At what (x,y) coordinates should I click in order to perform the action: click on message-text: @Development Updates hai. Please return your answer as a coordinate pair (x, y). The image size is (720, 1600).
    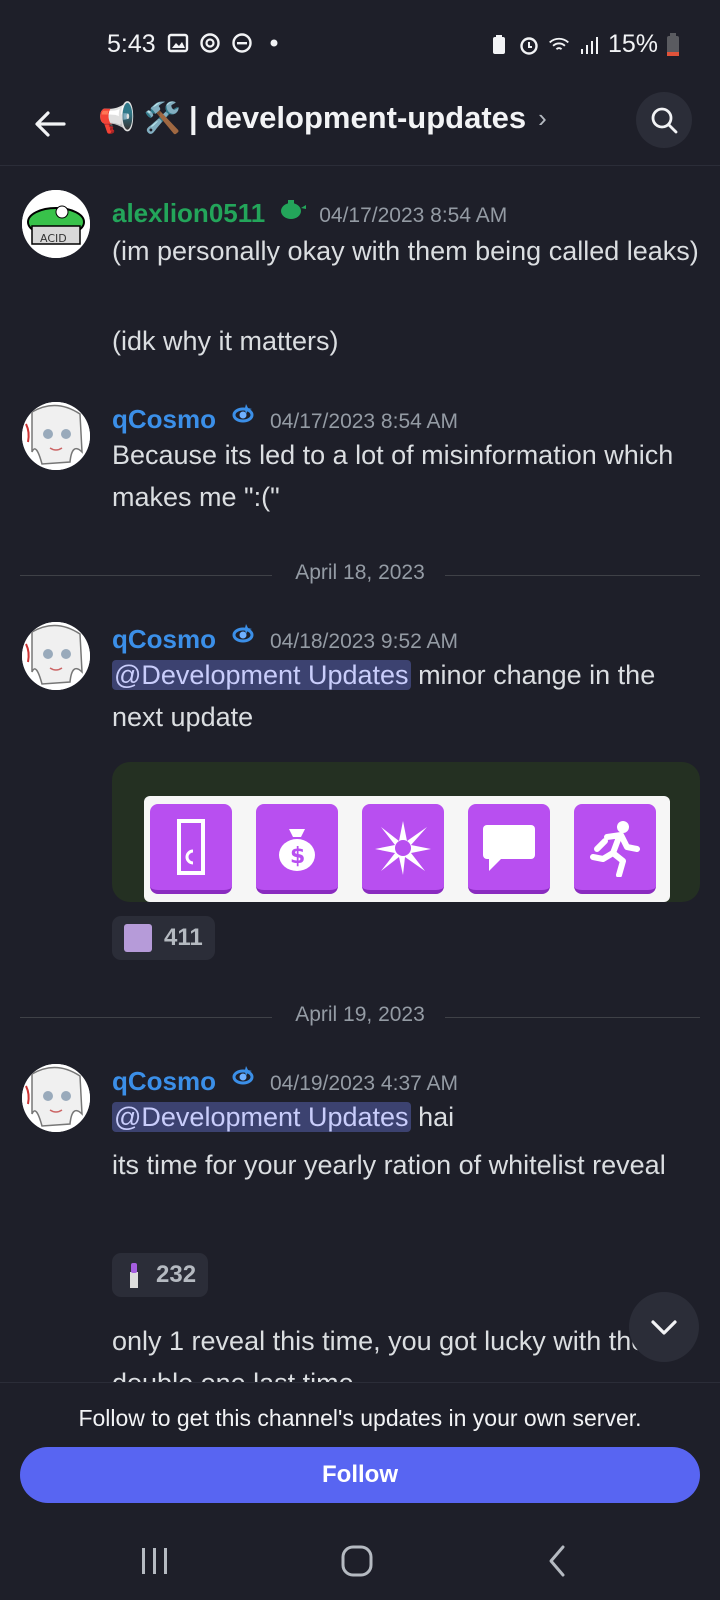
    Looking at the image, I should click on (407, 1117).